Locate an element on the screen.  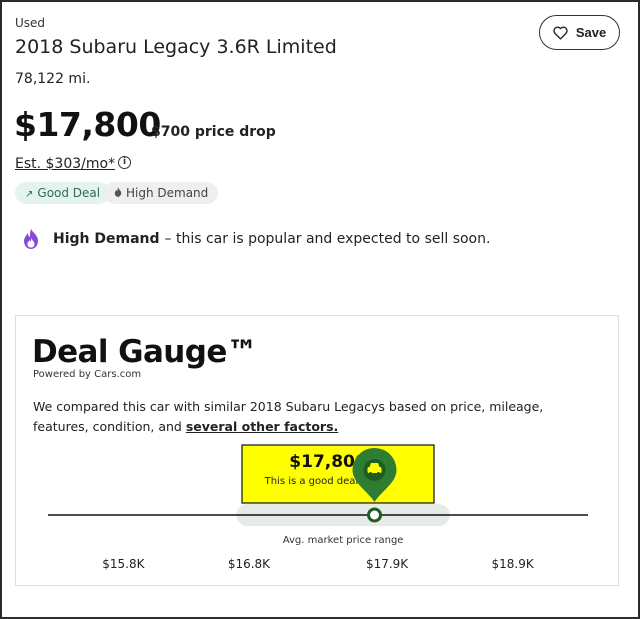
heart-icon is located at coordinates (560, 33).